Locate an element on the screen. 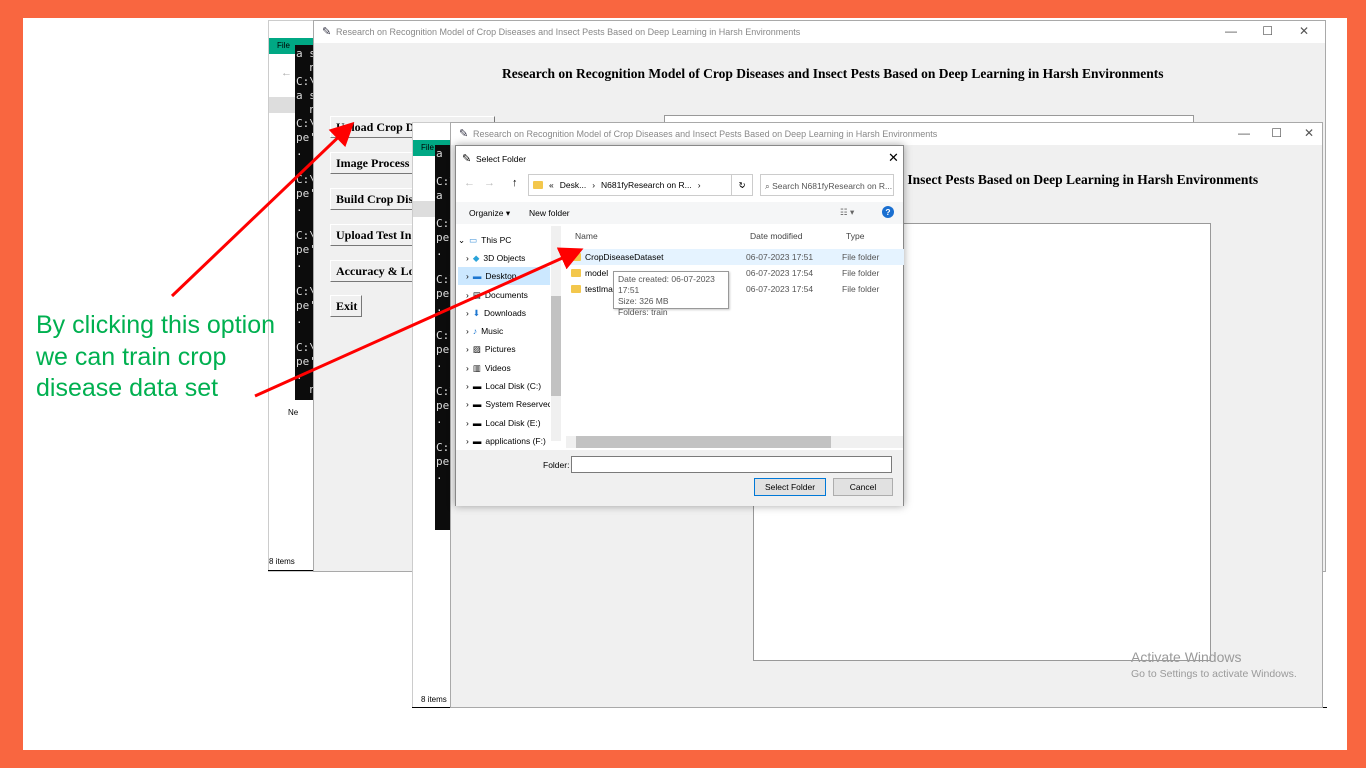 The width and height of the screenshot is (1366, 768). watermark-title: Activate Windows is located at coordinates (1186, 657).